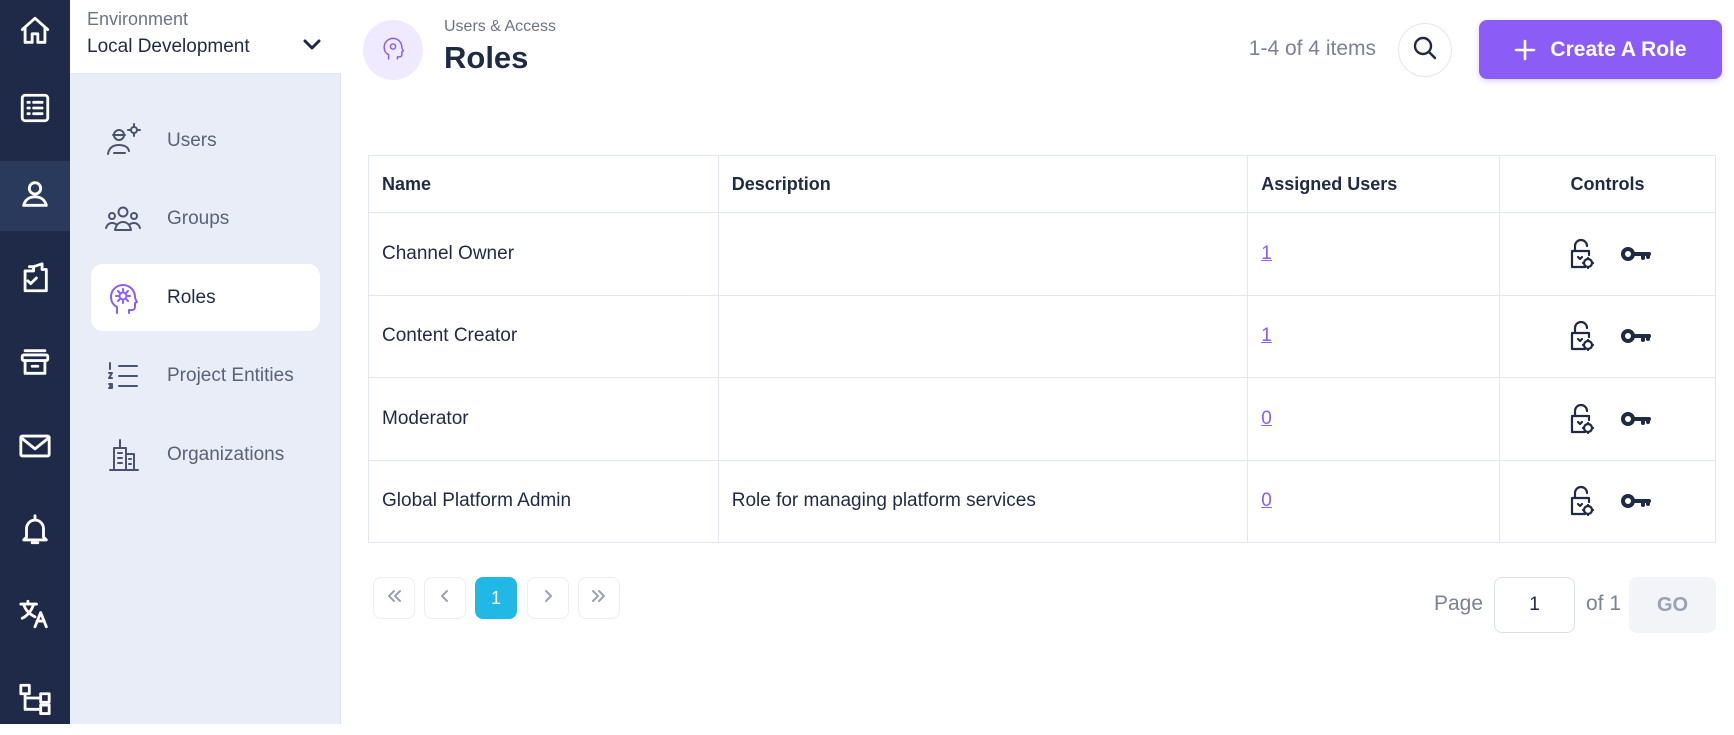 This screenshot has width=1734, height=735. Describe the element at coordinates (543, 419) in the screenshot. I see `role-name: Moderator` at that location.